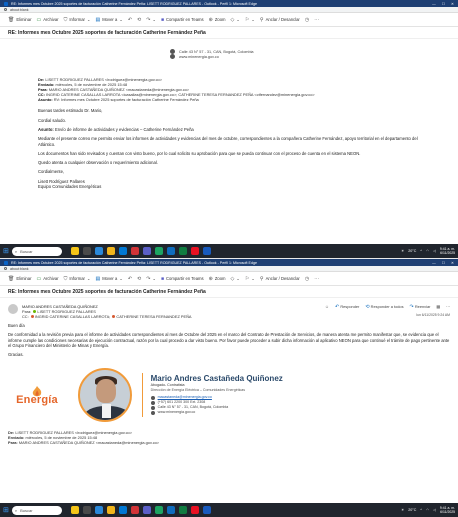  Describe the element at coordinates (210, 278) in the screenshot. I see `zoom-icon: ⊕` at that location.